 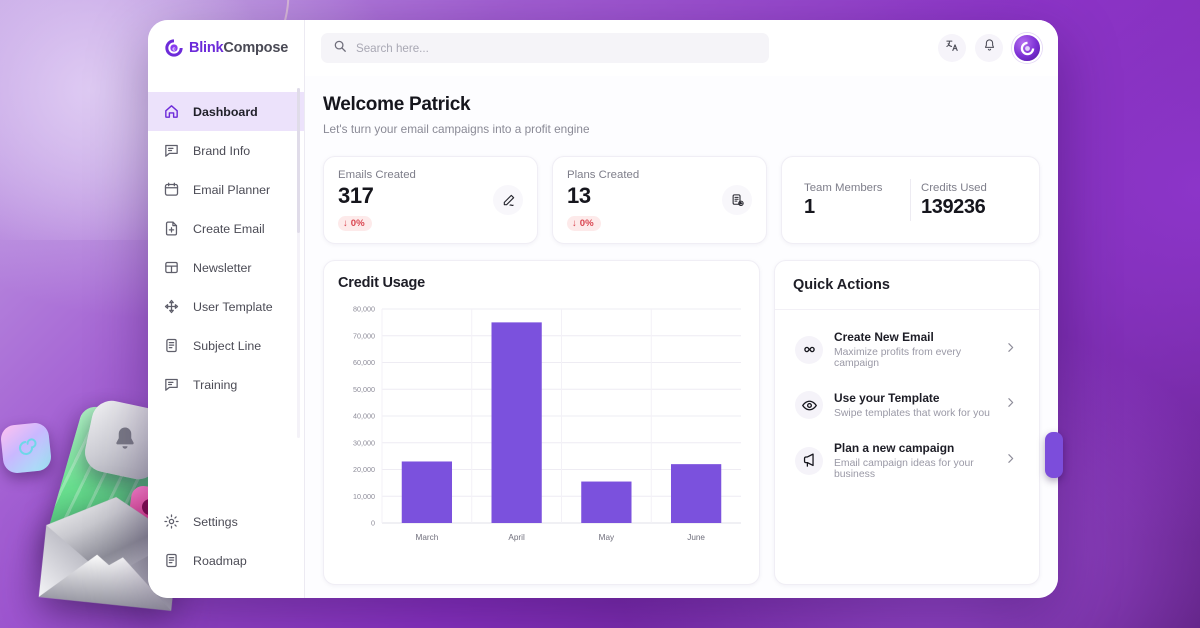 I want to click on stat-card-team-credits: Team Members 1 Credits Used 139236, so click(x=910, y=200).